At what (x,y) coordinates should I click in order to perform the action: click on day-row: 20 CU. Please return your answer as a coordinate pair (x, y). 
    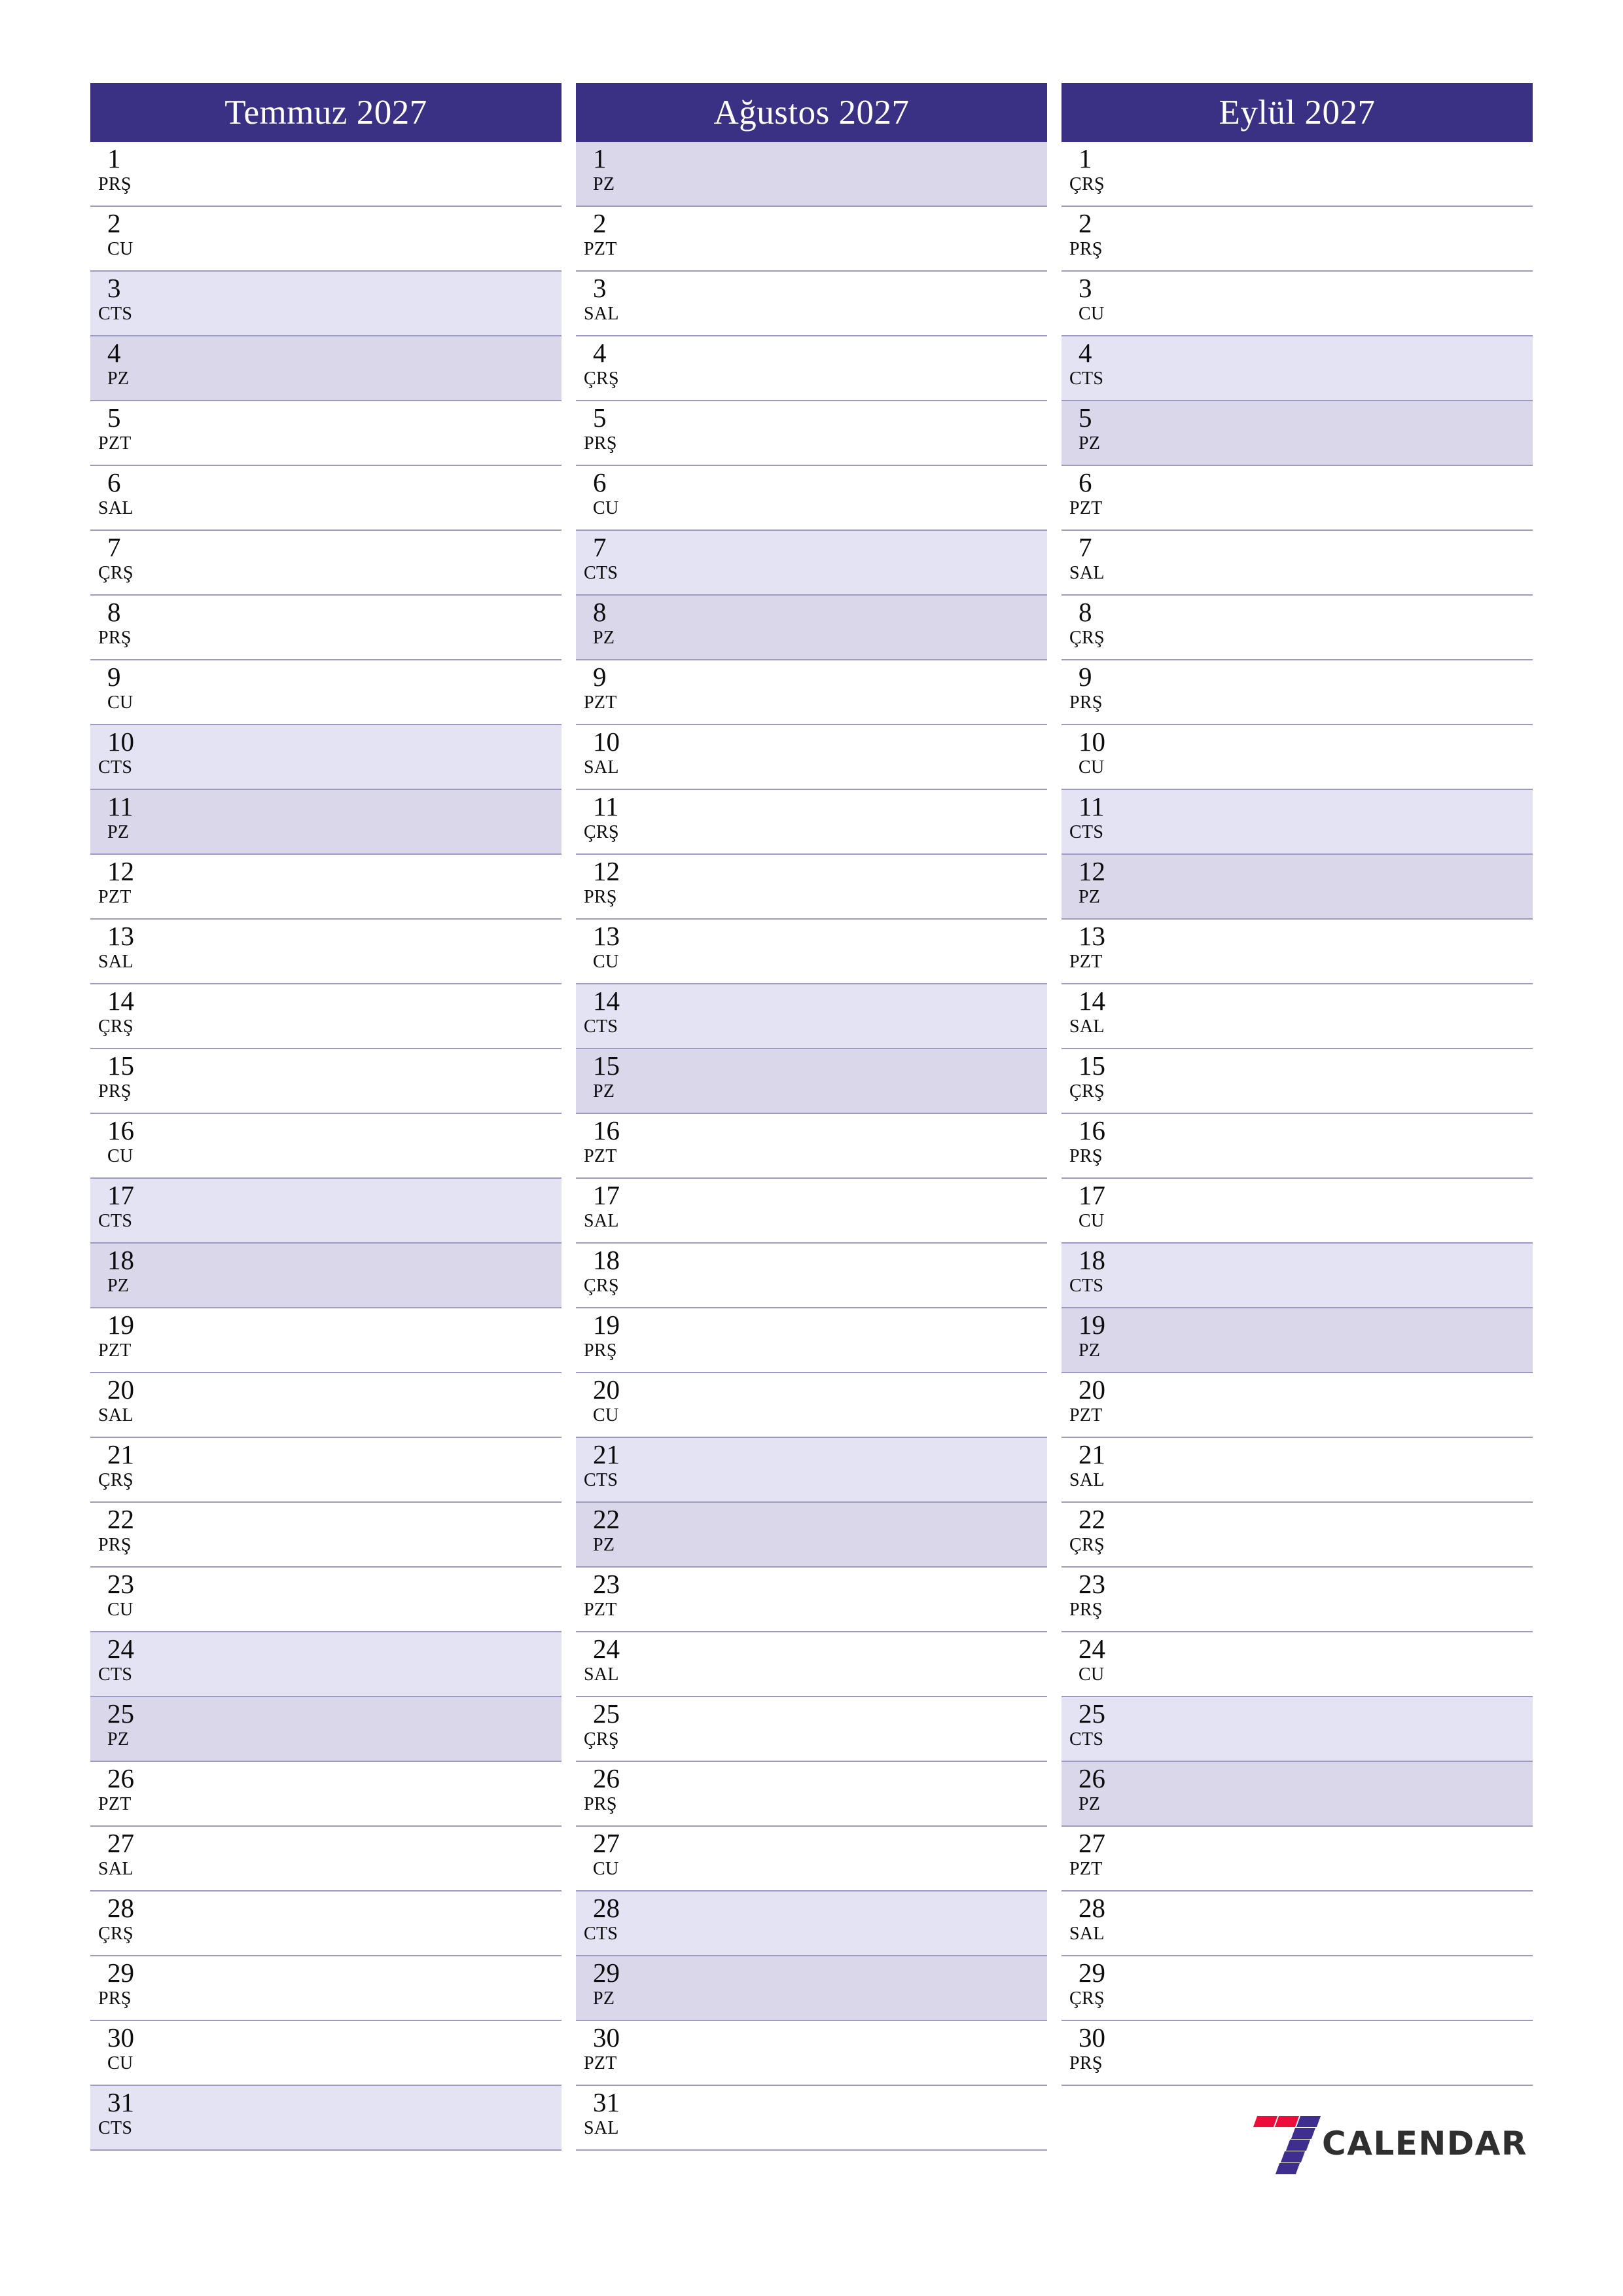
    Looking at the image, I should click on (811, 1405).